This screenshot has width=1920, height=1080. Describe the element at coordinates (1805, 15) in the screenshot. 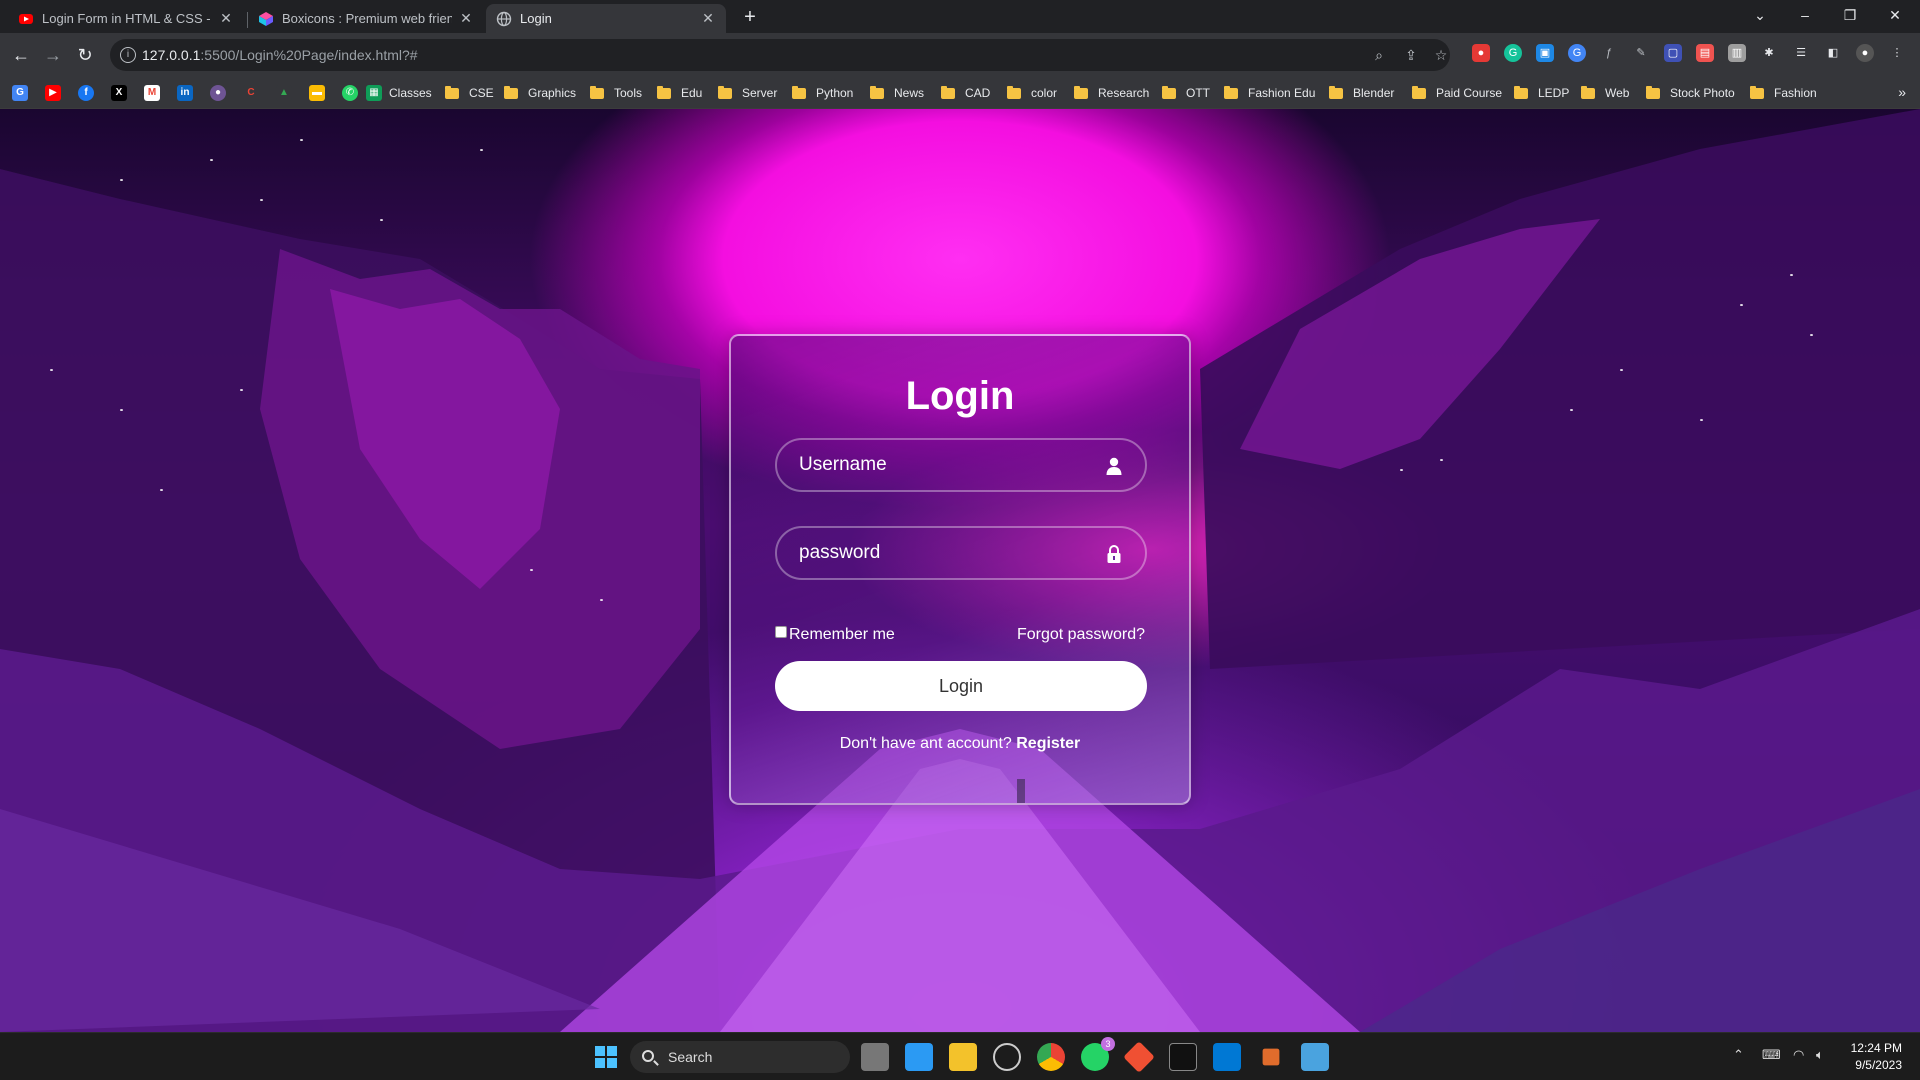

I see `minimize-icon: –` at that location.